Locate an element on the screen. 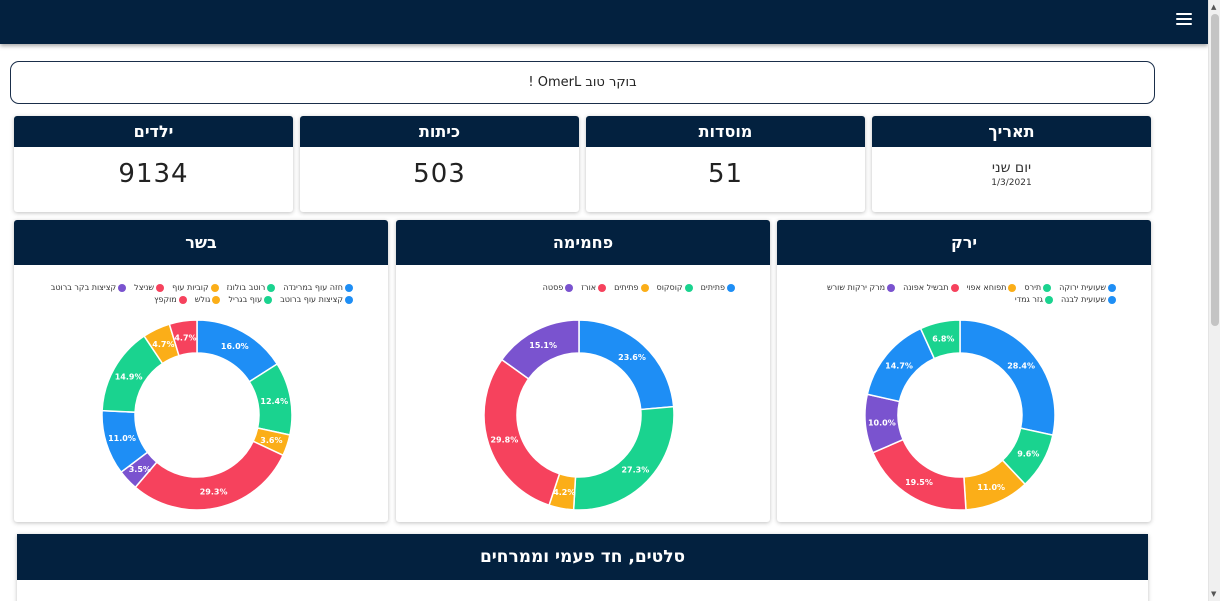  chart-legend: פתיתים קוסקוס פתיתים אורז פסטה is located at coordinates (575, 288).